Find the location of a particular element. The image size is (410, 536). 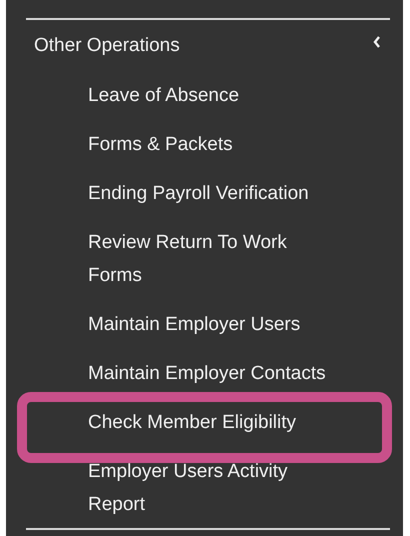

menu-item: Review Return To Work Forms is located at coordinates (210, 259).